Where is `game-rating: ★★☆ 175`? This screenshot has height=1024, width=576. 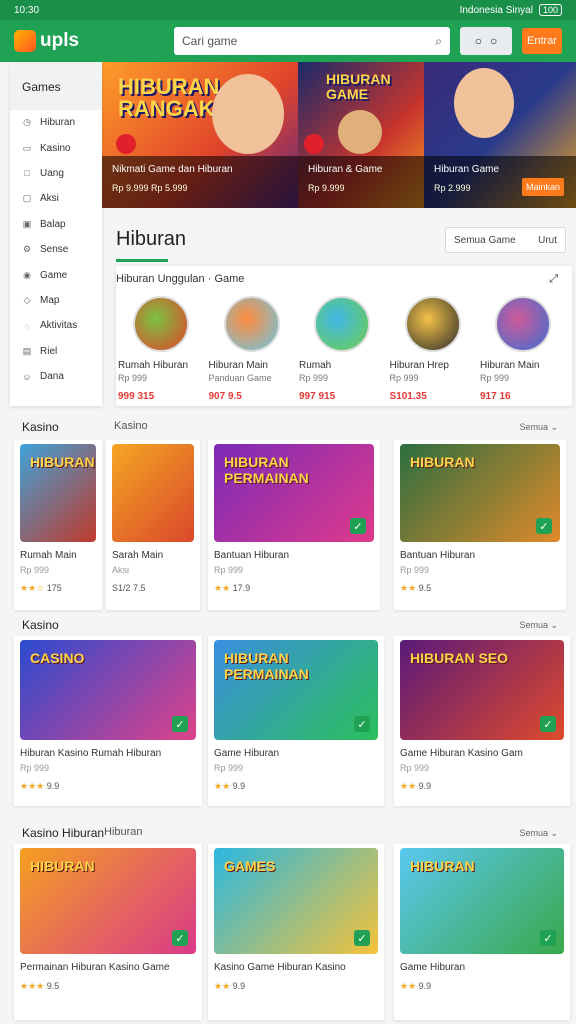 game-rating: ★★☆ 175 is located at coordinates (58, 588).